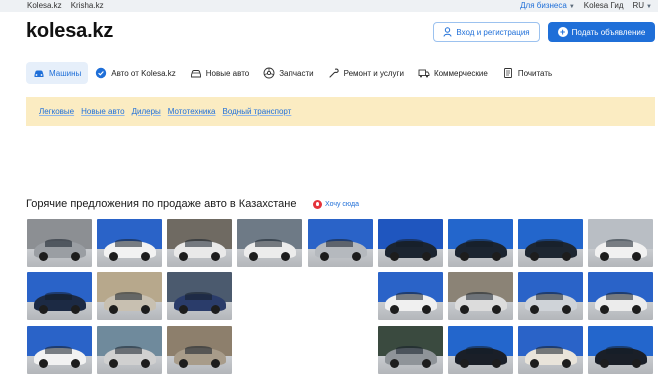  I want to click on verified-badge-icon, so click(101, 73).